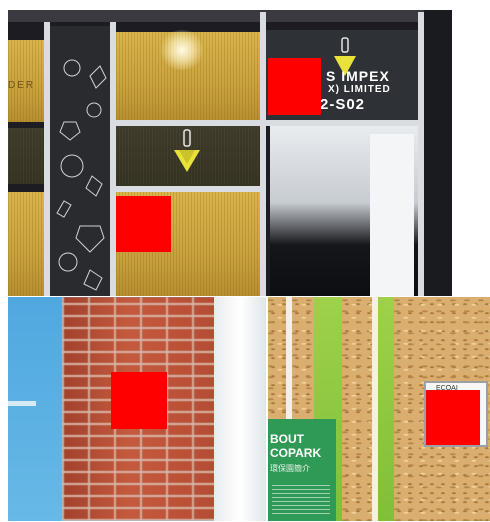 This screenshot has width=490, height=522. I want to click on redaction-box-sign, so click(294, 86).